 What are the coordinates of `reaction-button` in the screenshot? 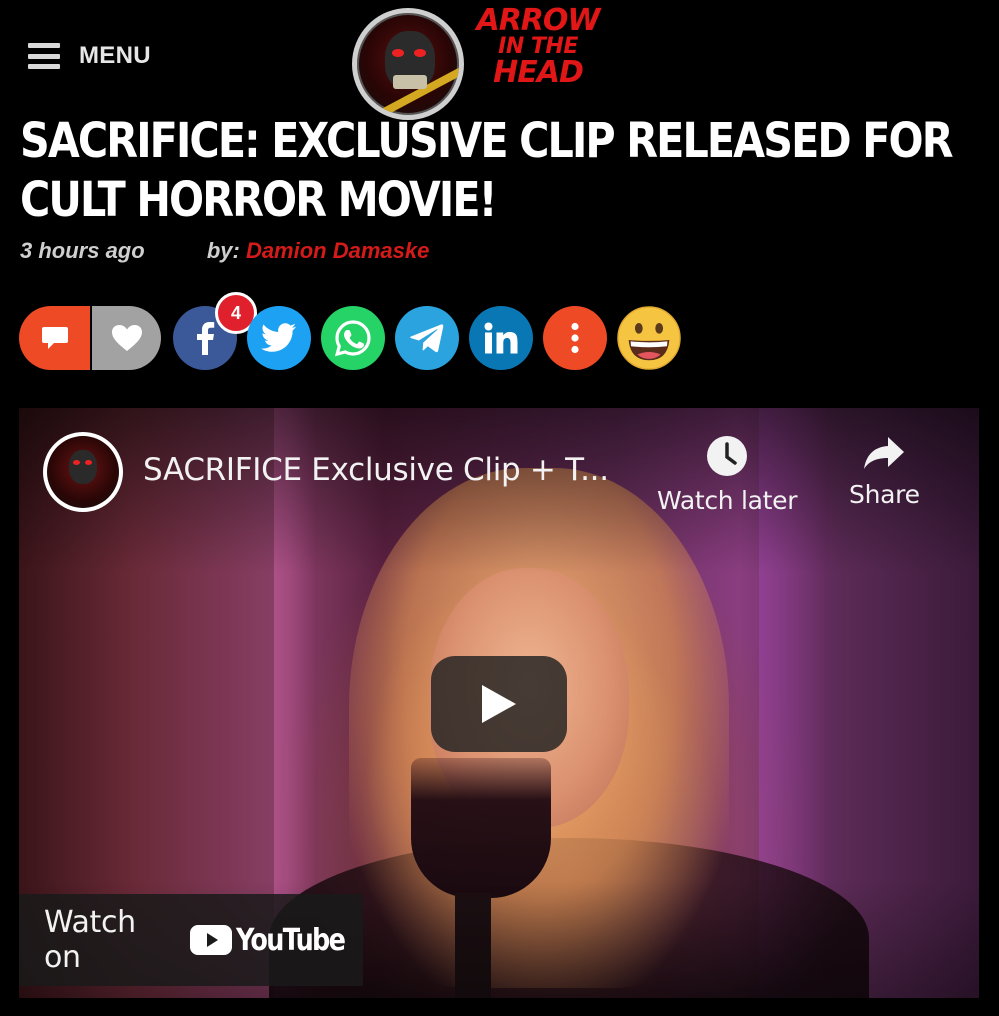 It's located at (649, 338).